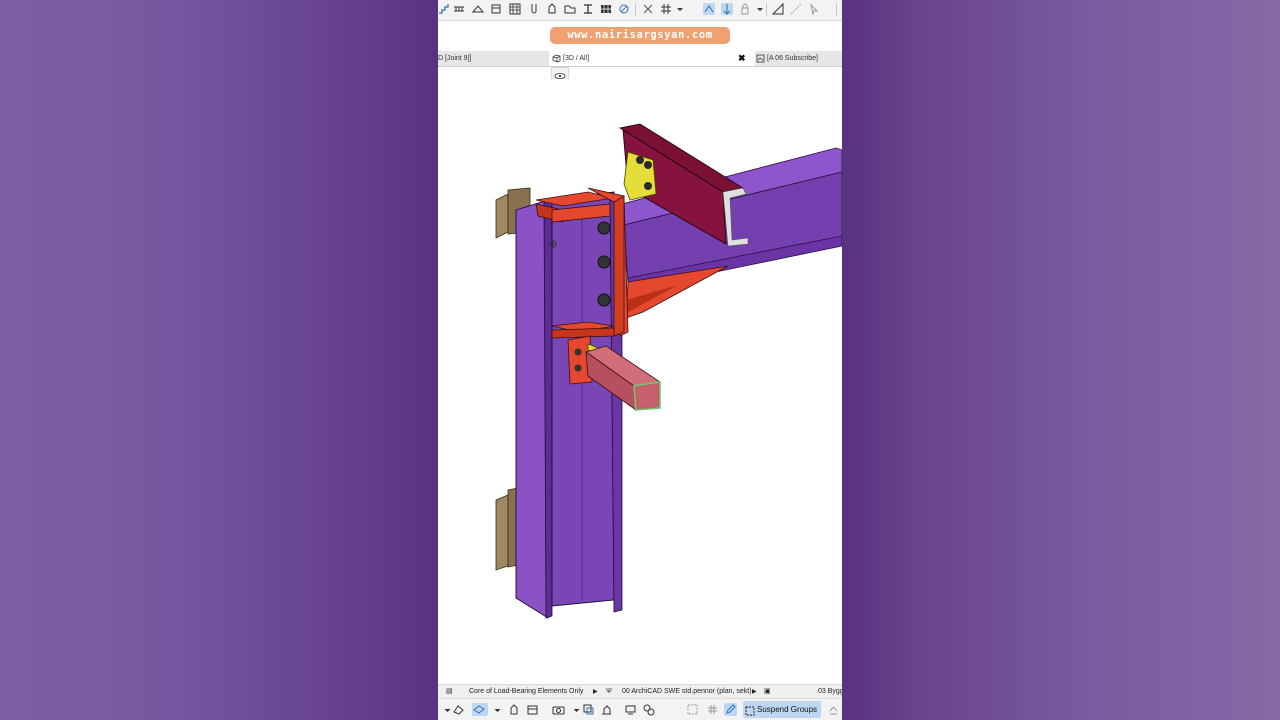 This screenshot has width=1280, height=720. I want to click on shell-tool-icon, so click(496, 9).